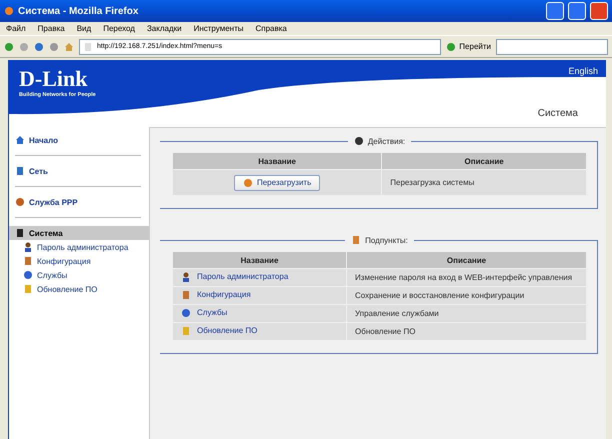  I want to click on menu-item: Переход, so click(119, 28).